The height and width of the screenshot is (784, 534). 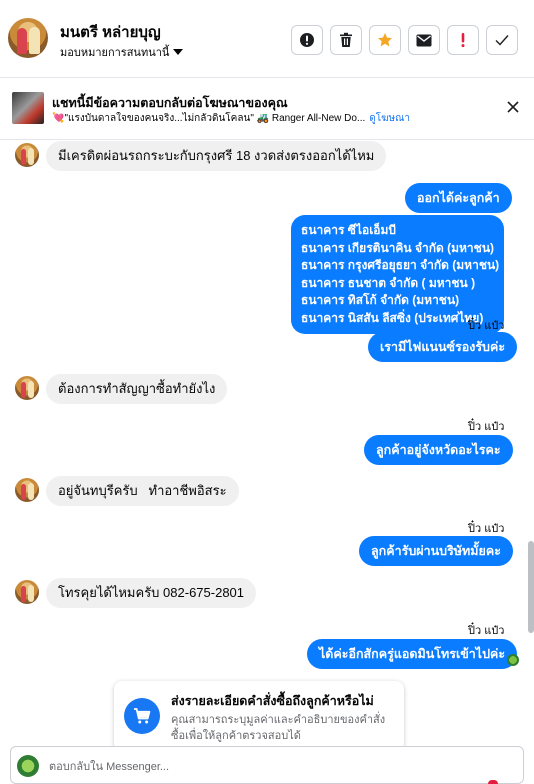 I want to click on close-icon, so click(x=513, y=107).